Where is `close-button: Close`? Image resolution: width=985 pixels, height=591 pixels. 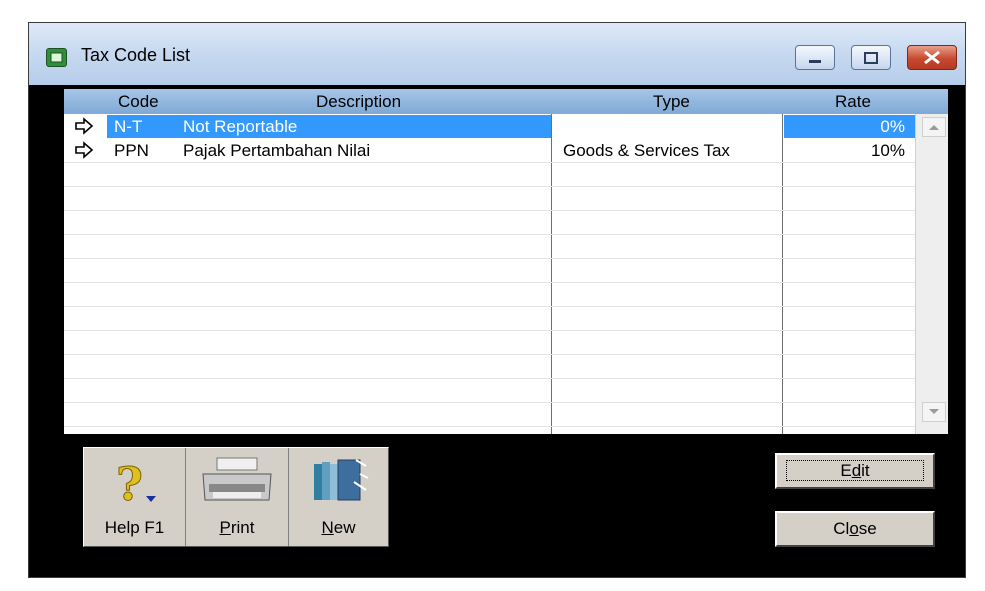 close-button: Close is located at coordinates (855, 529).